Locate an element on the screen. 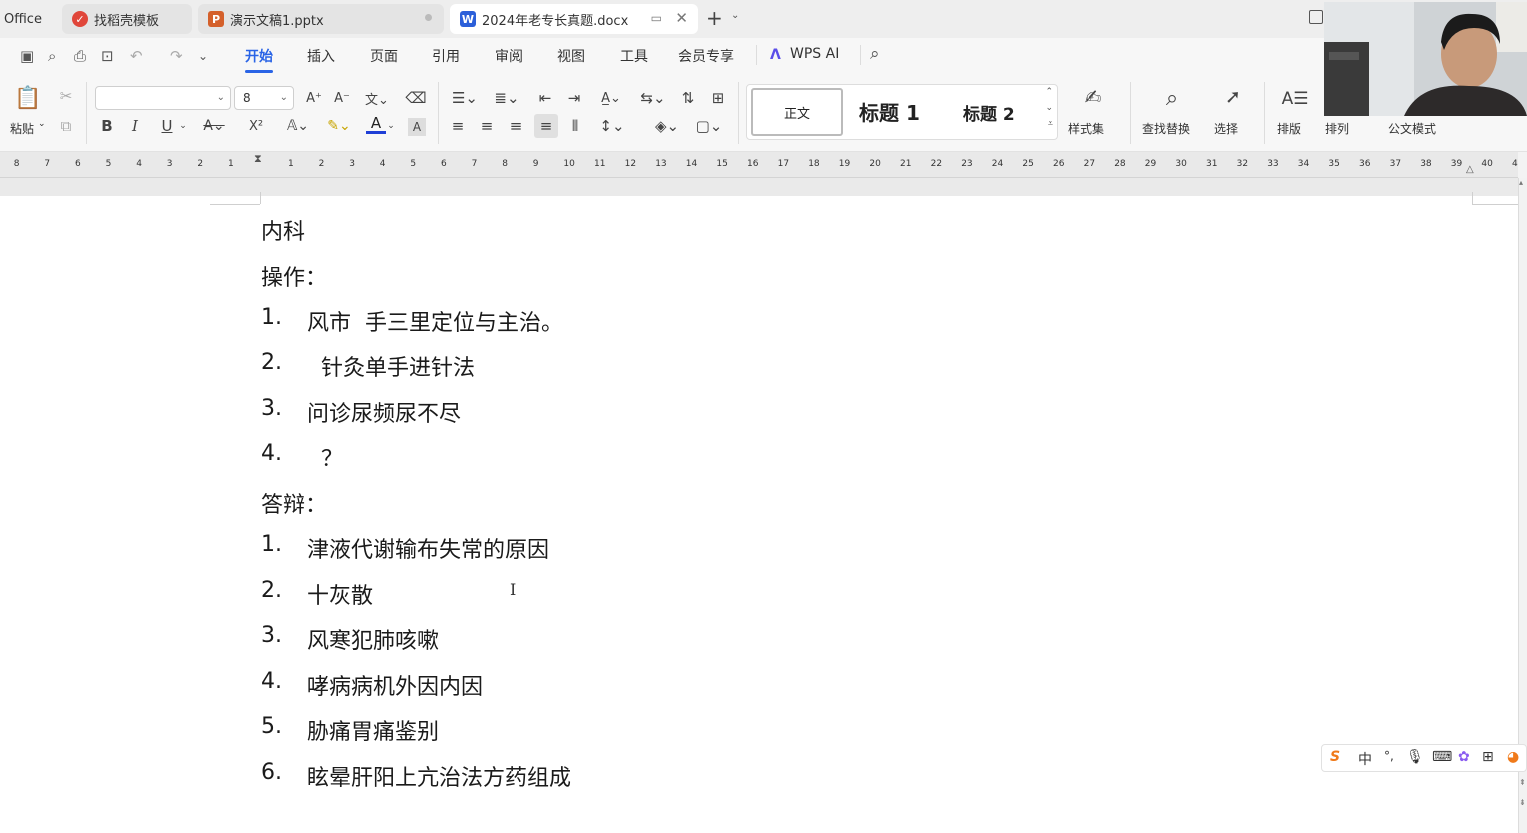 This screenshot has width=1527, height=833. highlight-icon: ✎⌄ is located at coordinates (339, 126).